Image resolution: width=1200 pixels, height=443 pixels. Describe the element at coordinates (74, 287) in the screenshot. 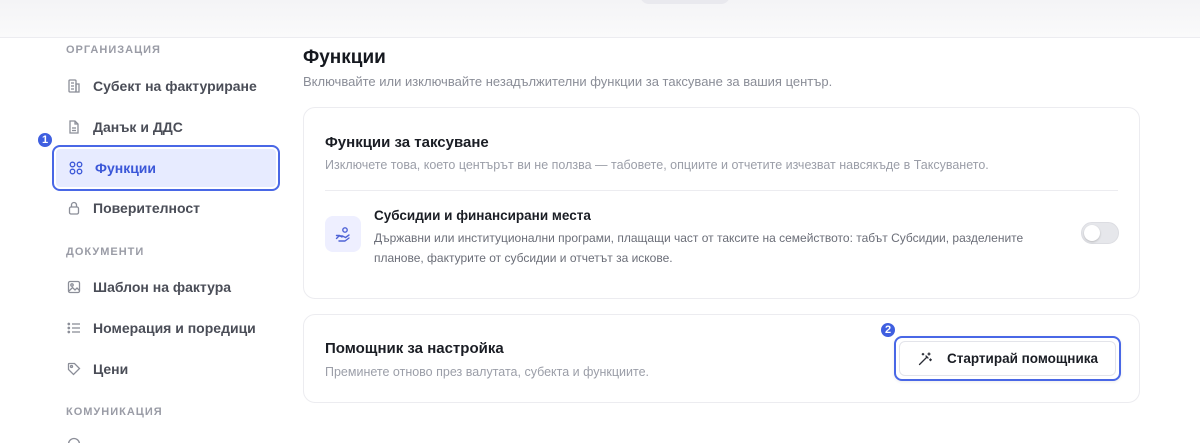

I see `image-icon` at that location.